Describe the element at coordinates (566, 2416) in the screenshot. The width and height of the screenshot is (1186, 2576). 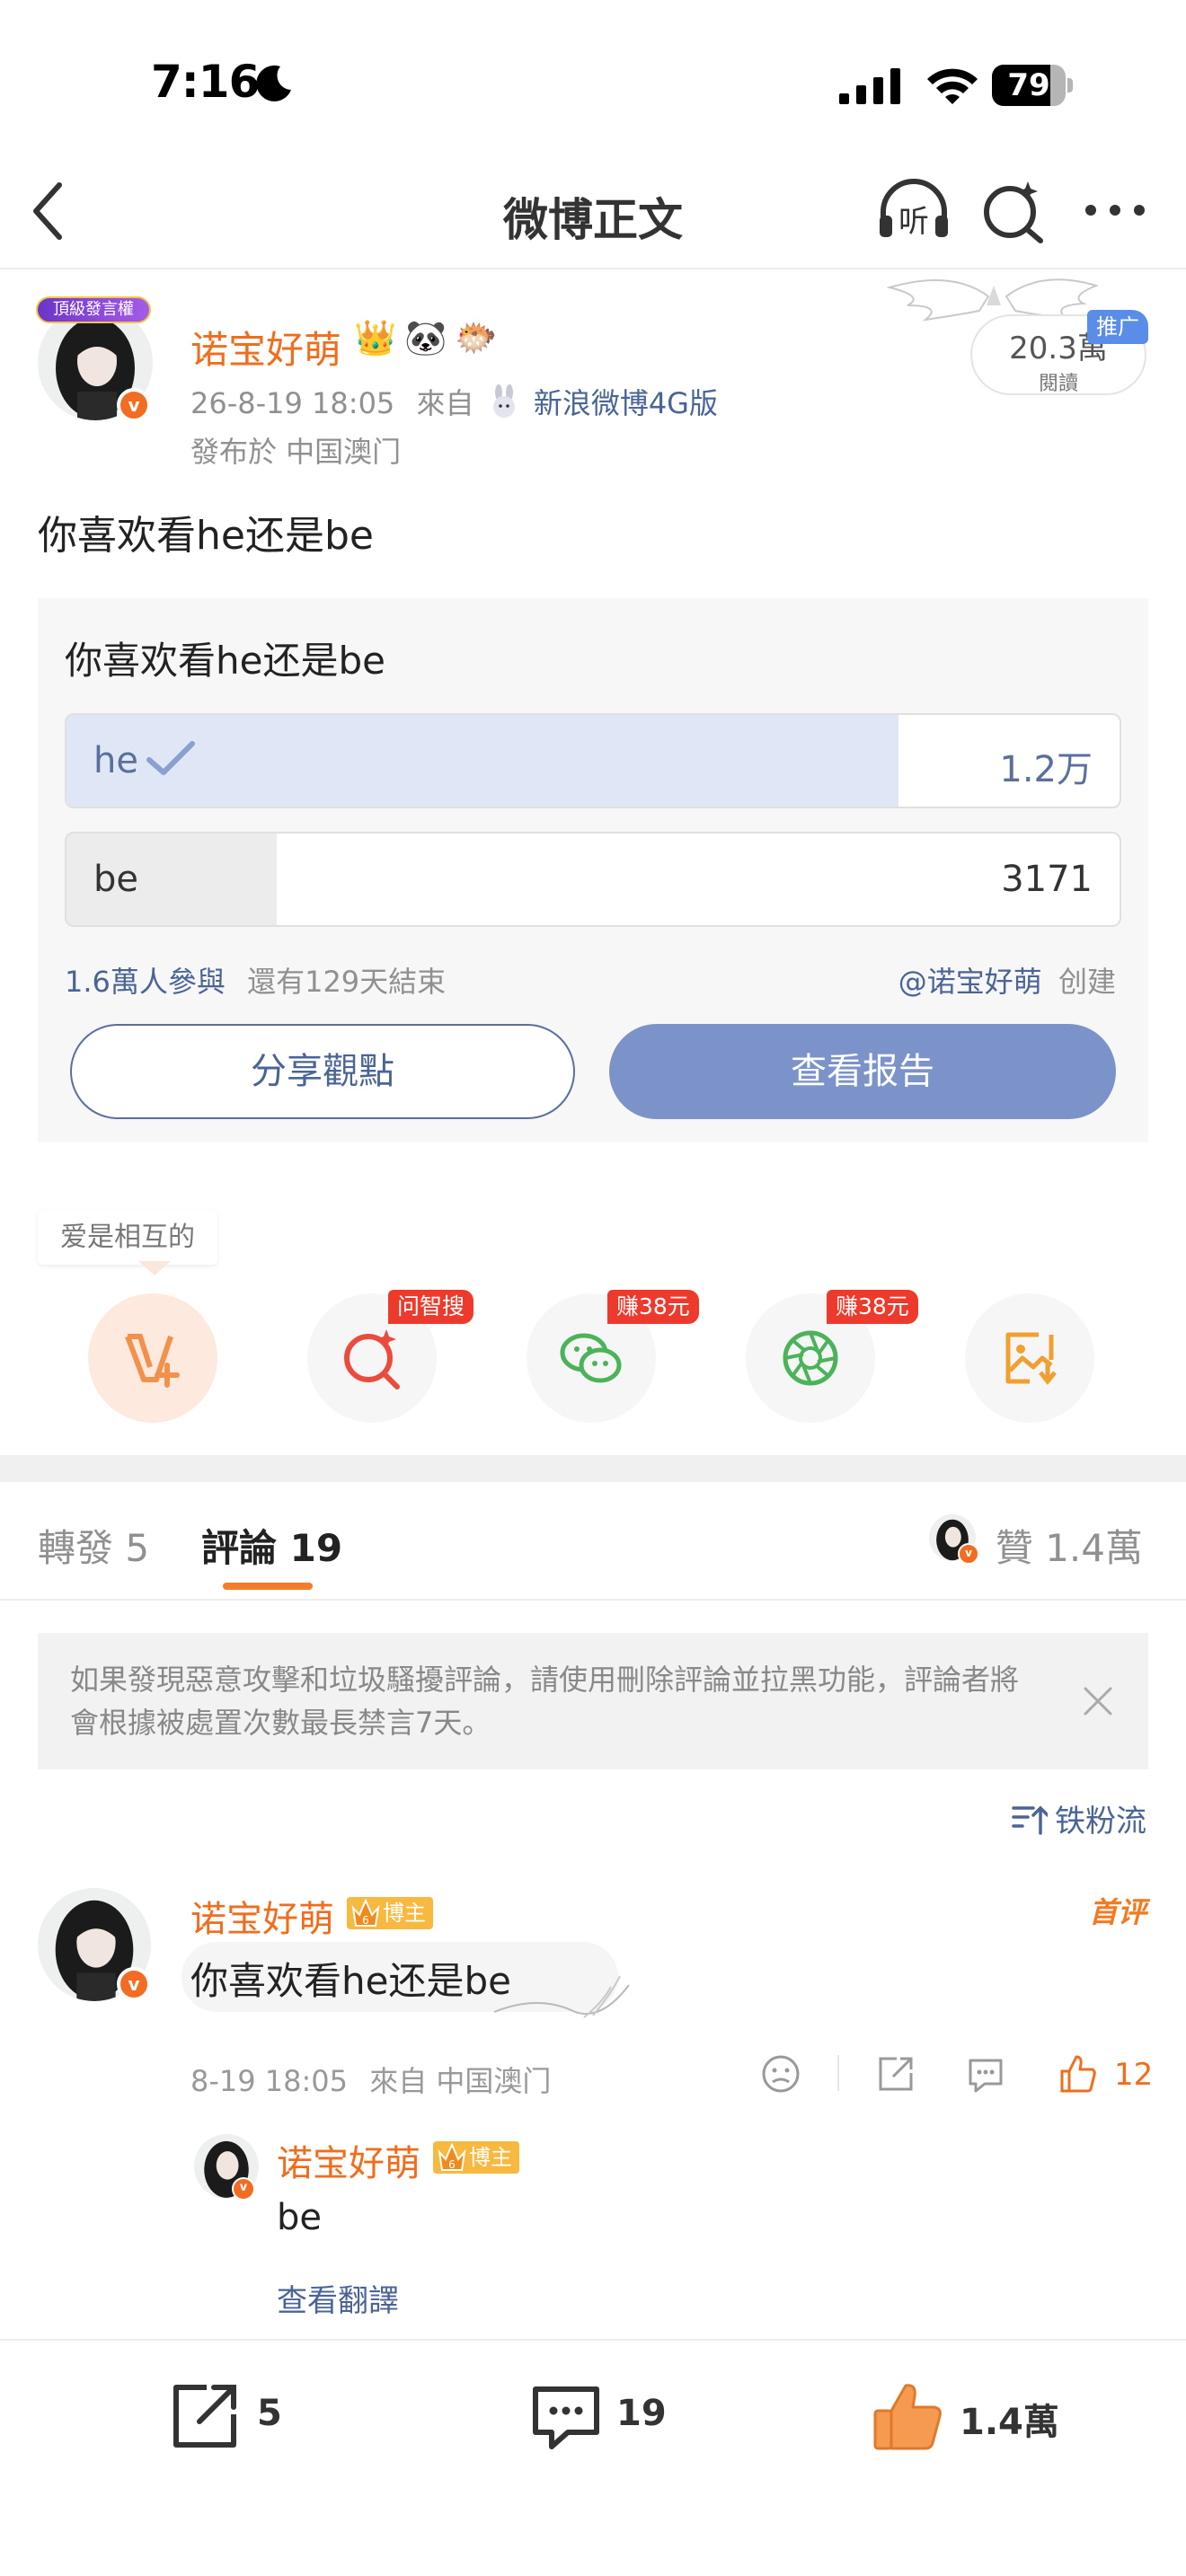
I see `comment-icon` at that location.